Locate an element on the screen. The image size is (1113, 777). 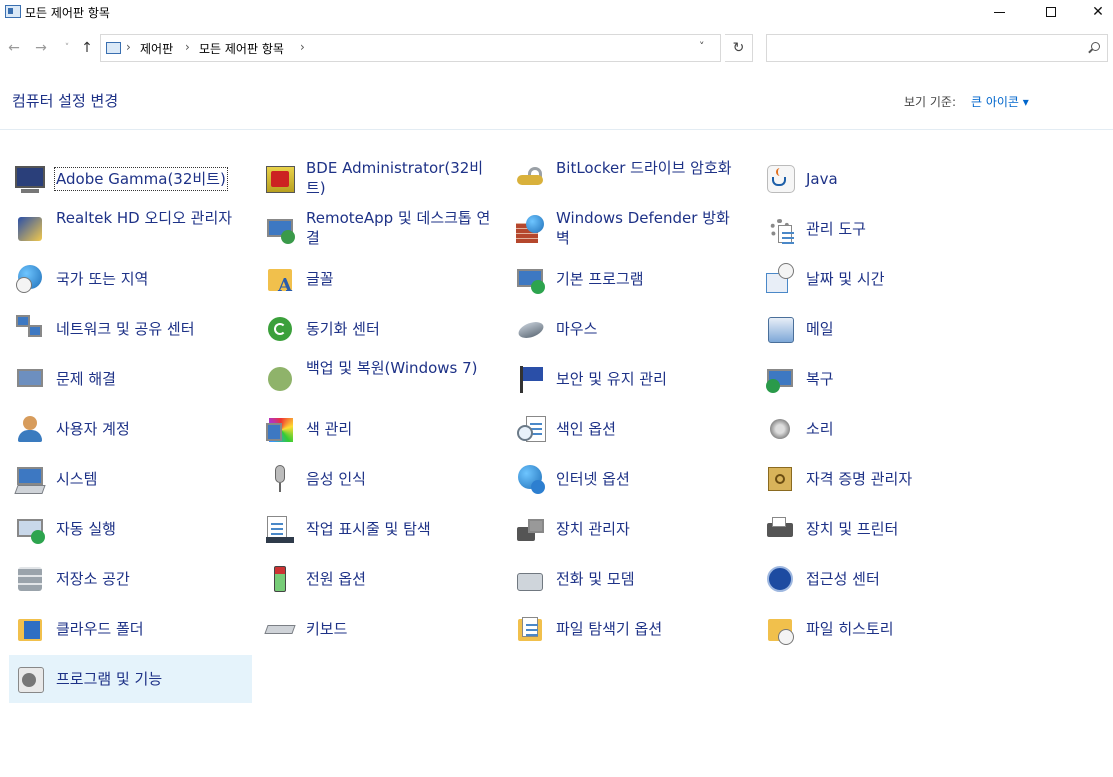
control-panel-item: 전원 옵션 is located at coordinates (380, 579).